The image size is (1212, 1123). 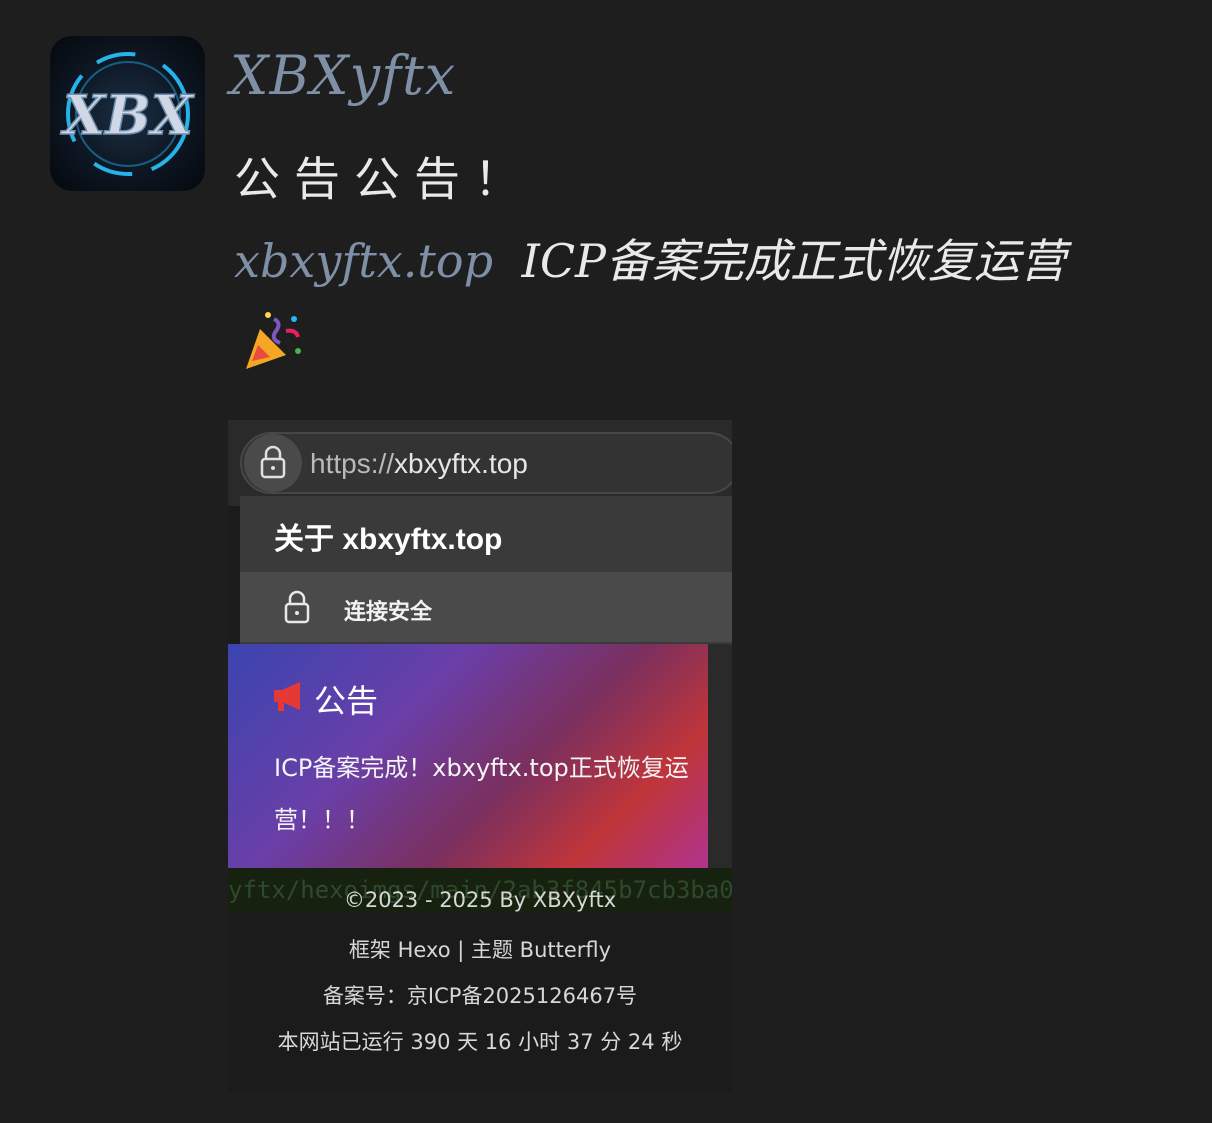 I want to click on announcement-body: ICP备案完成！xbxyftx.top正式恢复运营！！！, so click(x=481, y=794).